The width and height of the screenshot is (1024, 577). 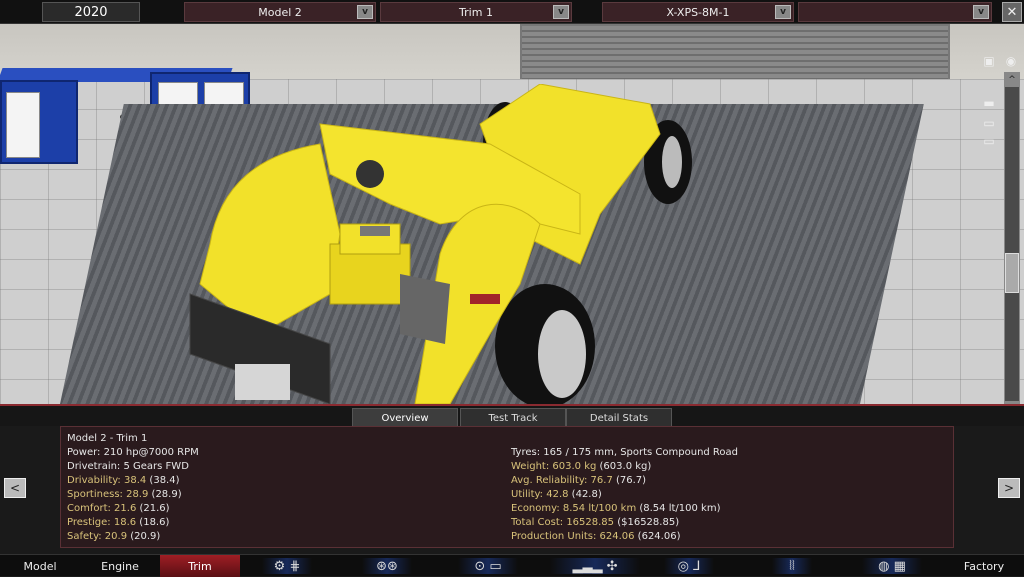 What do you see at coordinates (153, 508) in the screenshot?
I see `stat-value: (21.6)` at bounding box center [153, 508].